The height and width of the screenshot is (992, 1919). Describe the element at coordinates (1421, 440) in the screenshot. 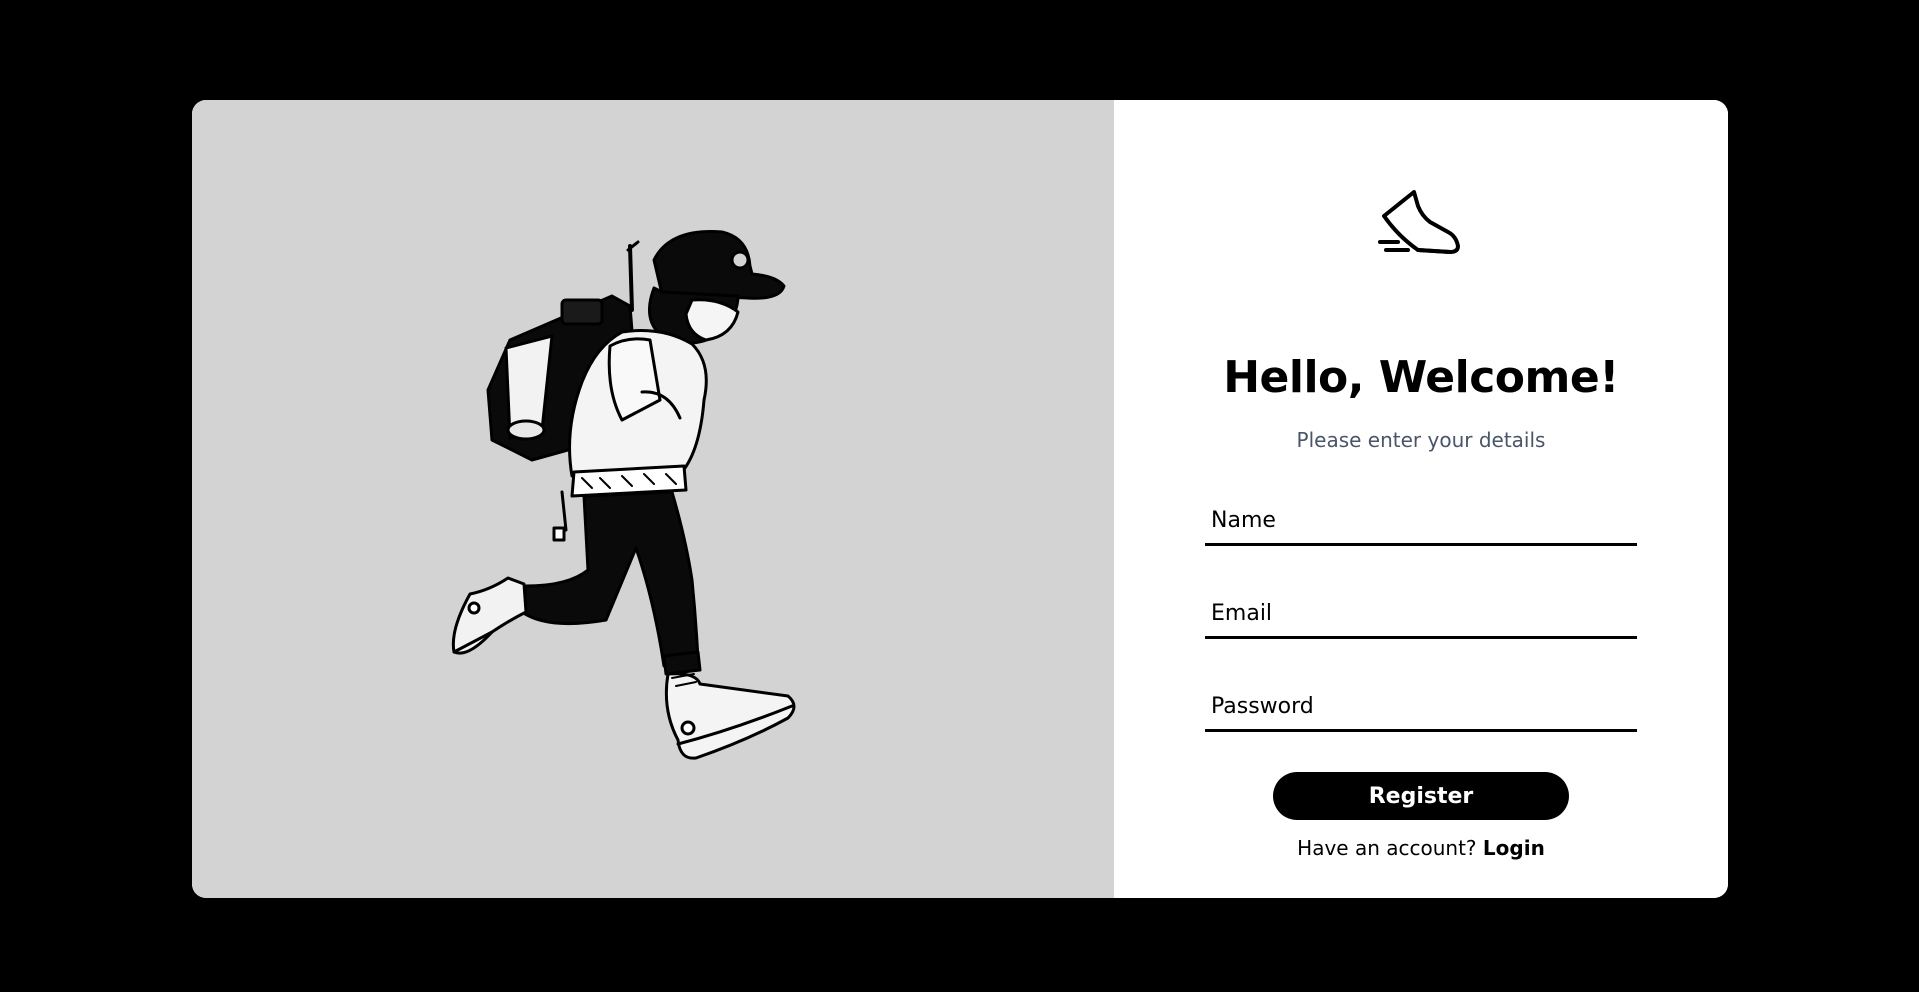

I see `page-subtitle: Please enter your details` at that location.